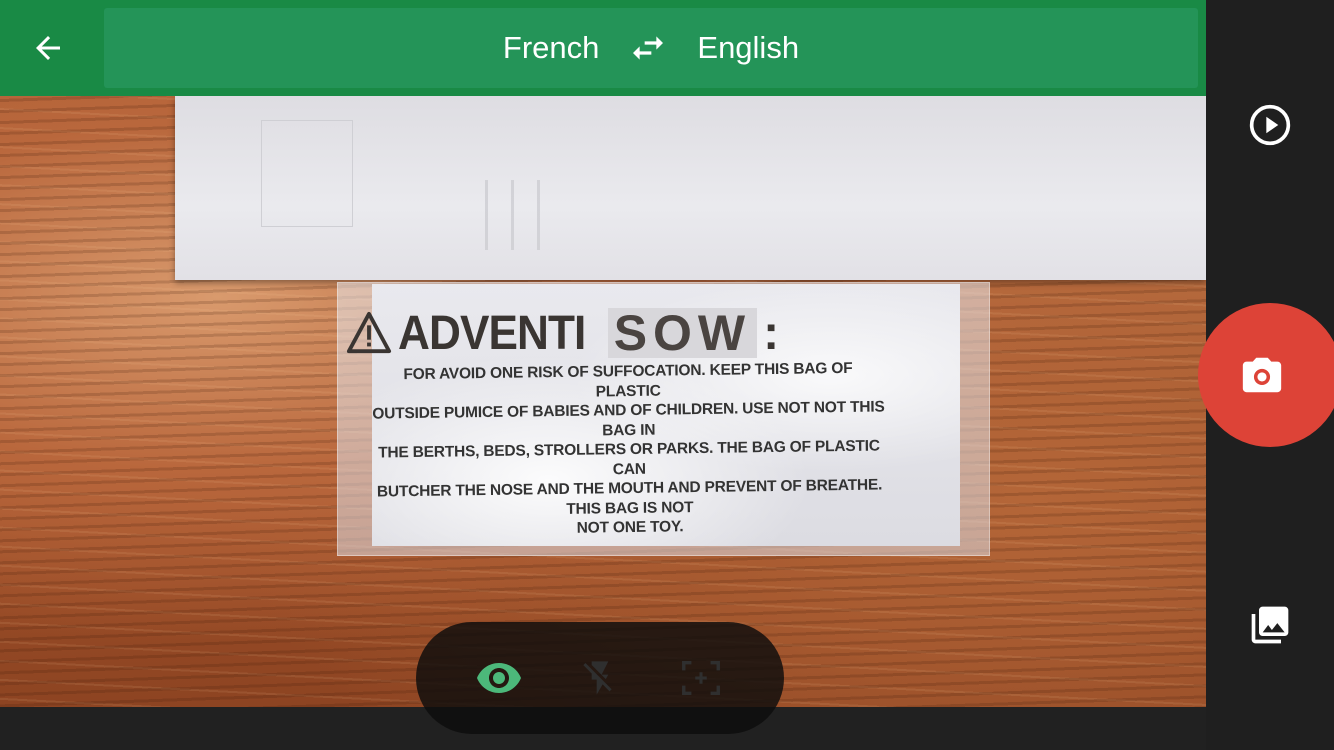  I want to click on swap-horizontal-icon, so click(648, 48).